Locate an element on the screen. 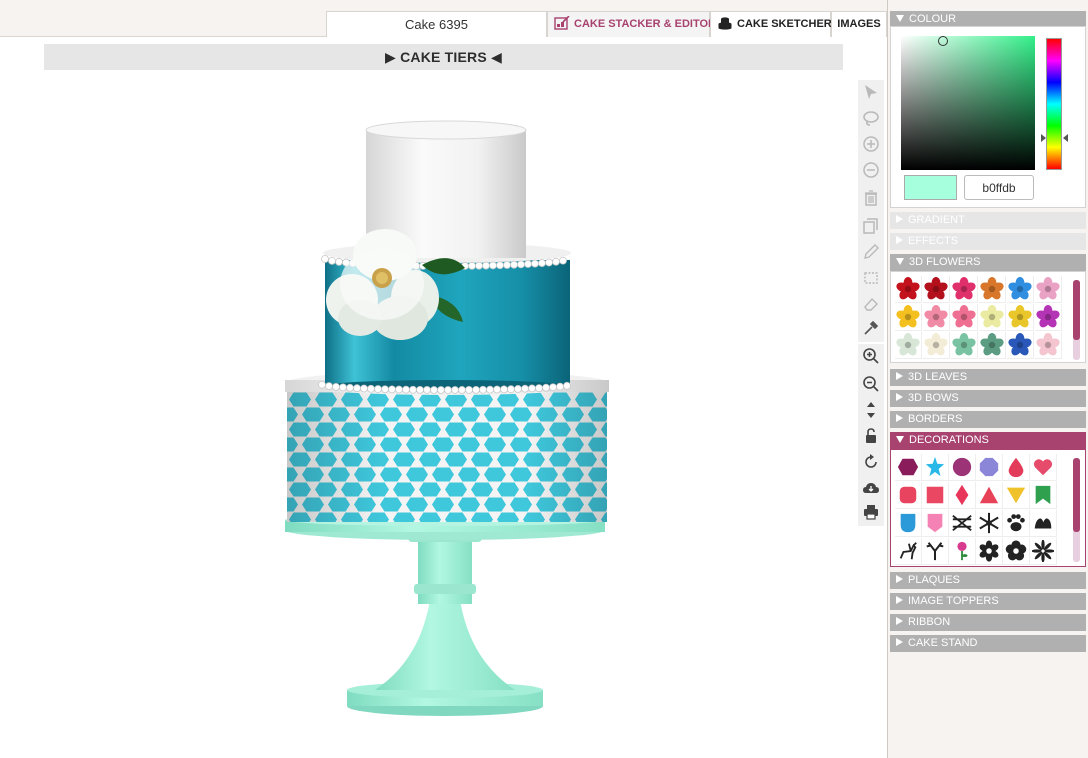 The image size is (1088, 758). tab-cake-stacker-editor: CAKE STACKER & EDITOR is located at coordinates (631, 24).